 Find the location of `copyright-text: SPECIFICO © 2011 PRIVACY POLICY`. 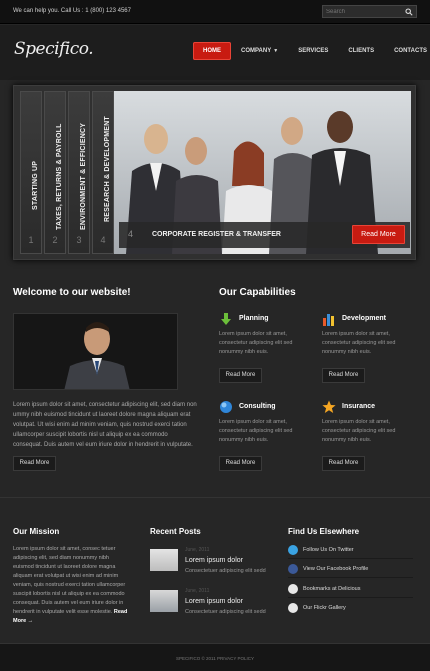

copyright-text: SPECIFICO © 2011 PRIVACY POLICY is located at coordinates (215, 658).